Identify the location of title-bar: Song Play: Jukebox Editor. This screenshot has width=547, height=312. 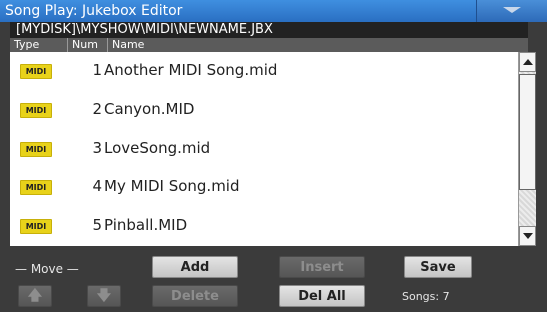
(273, 11).